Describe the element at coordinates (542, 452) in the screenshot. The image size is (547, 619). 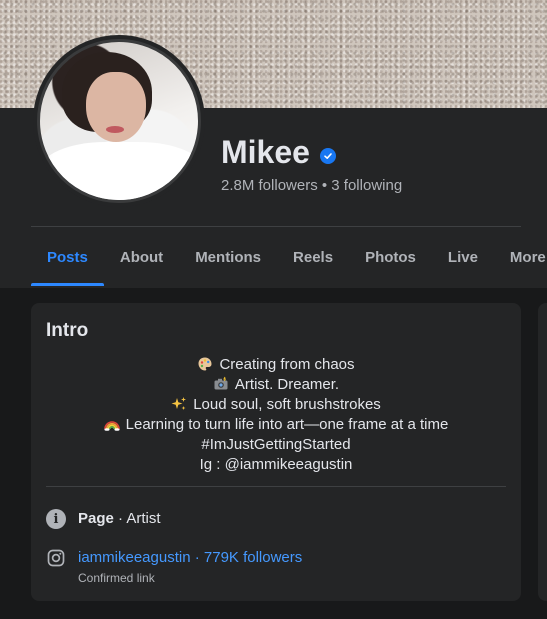
I see `right-column-card` at that location.